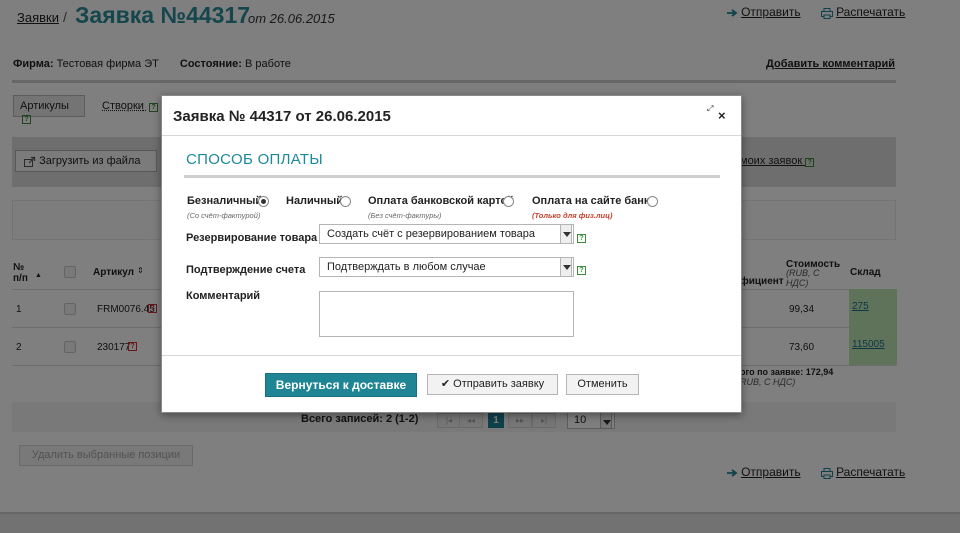 This screenshot has height=533, width=960. What do you see at coordinates (263, 201) in the screenshot?
I see `option-cashless-radio` at bounding box center [263, 201].